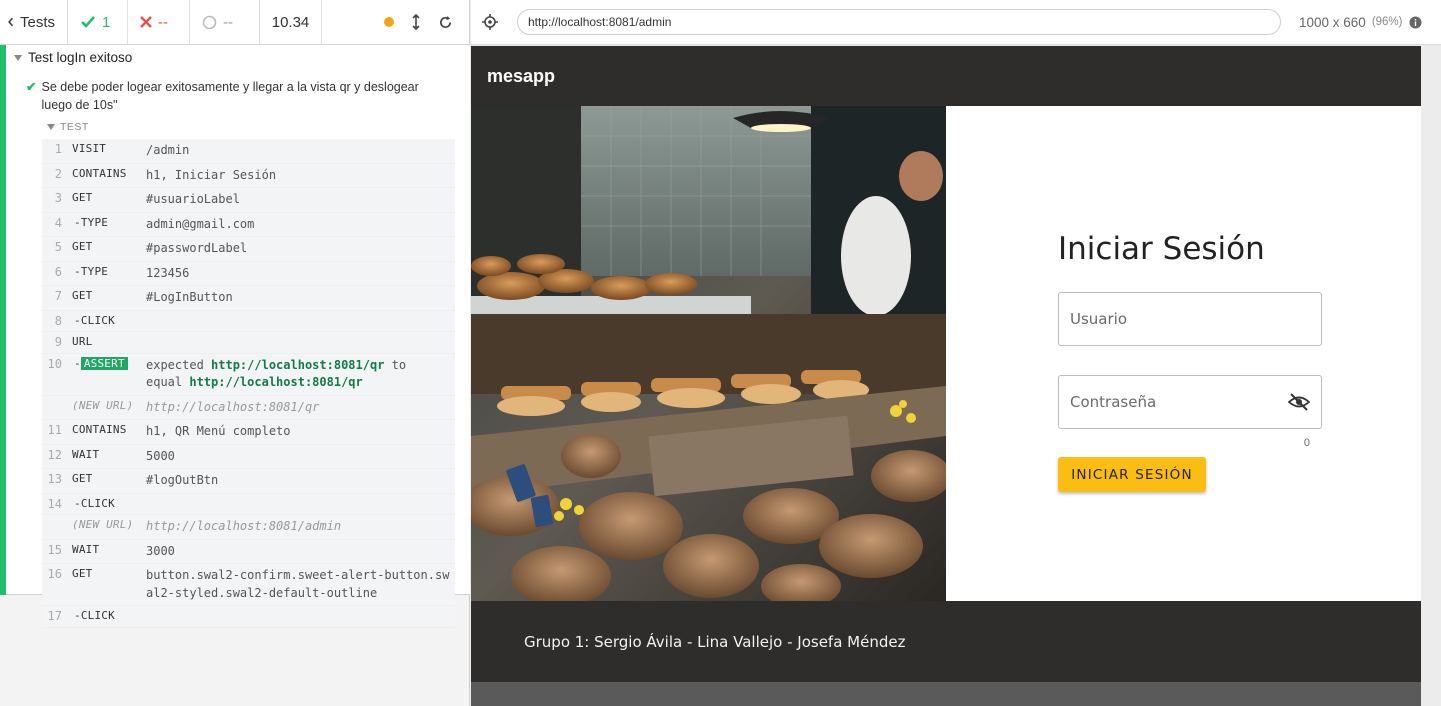 This screenshot has height=706, width=1441. What do you see at coordinates (1132, 474) in the screenshot?
I see `login-button: INICIAR SESIÓN` at bounding box center [1132, 474].